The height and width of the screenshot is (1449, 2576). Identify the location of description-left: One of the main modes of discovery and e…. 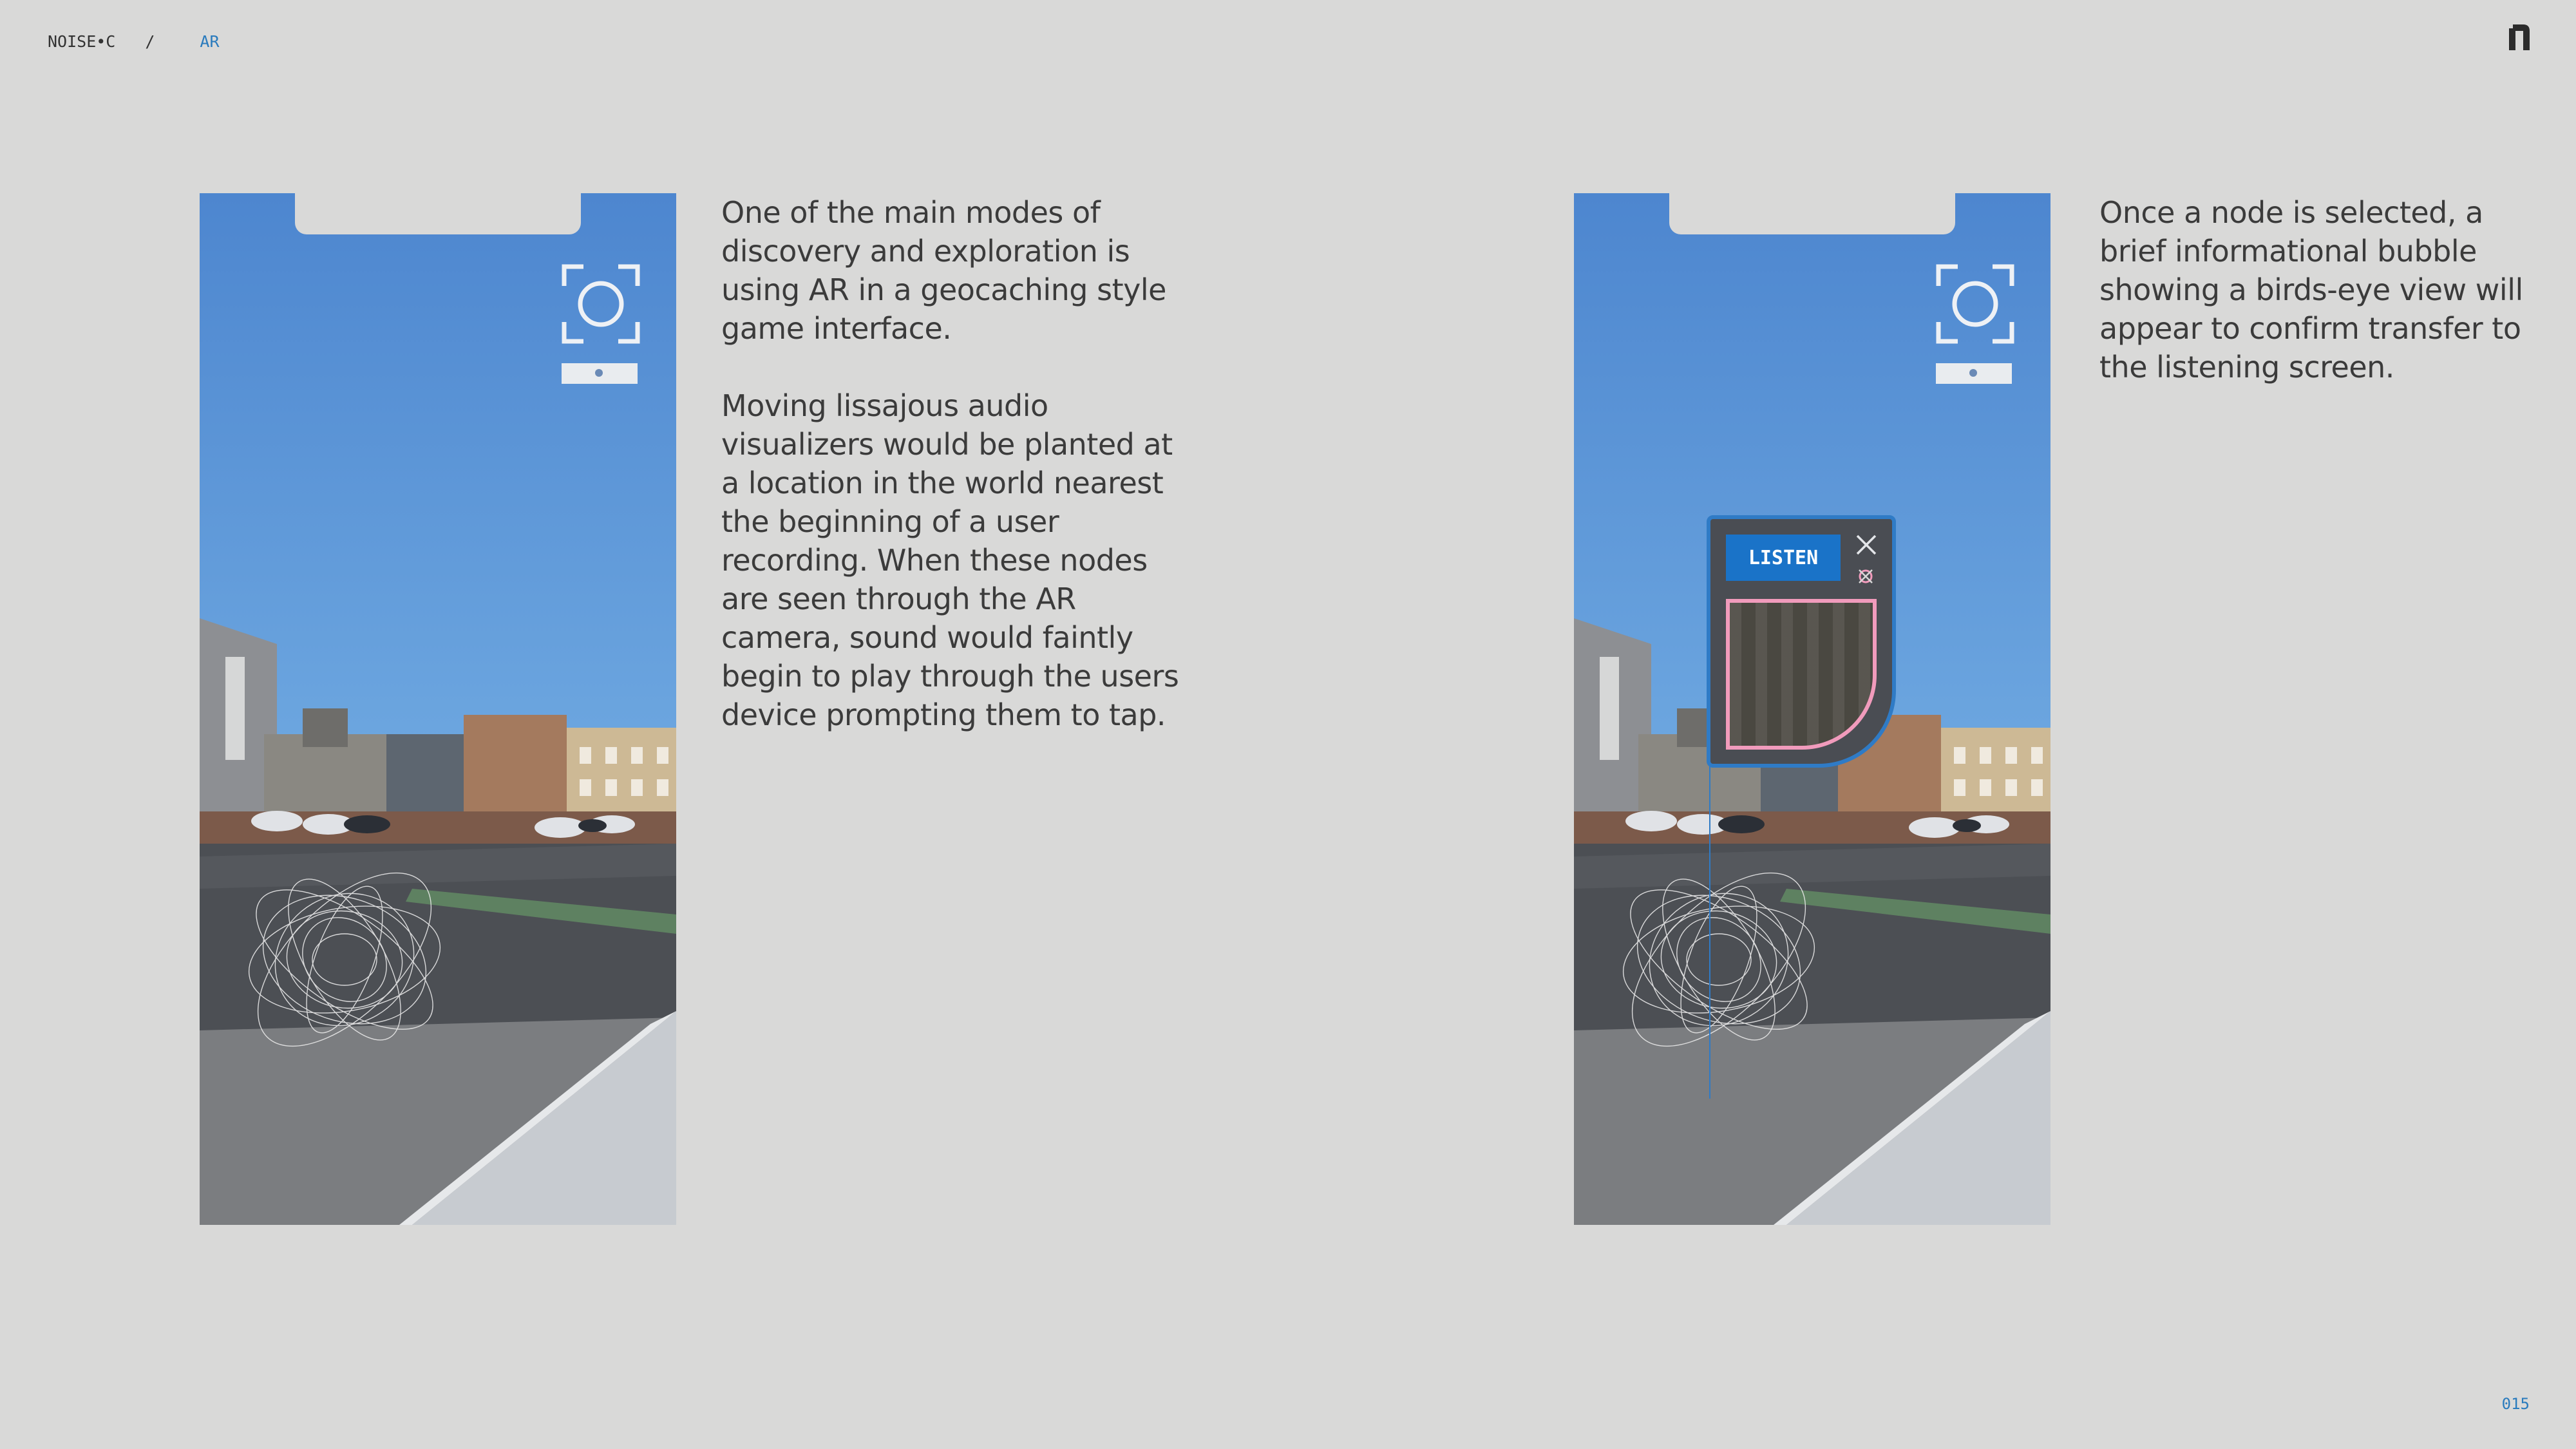
(953, 463).